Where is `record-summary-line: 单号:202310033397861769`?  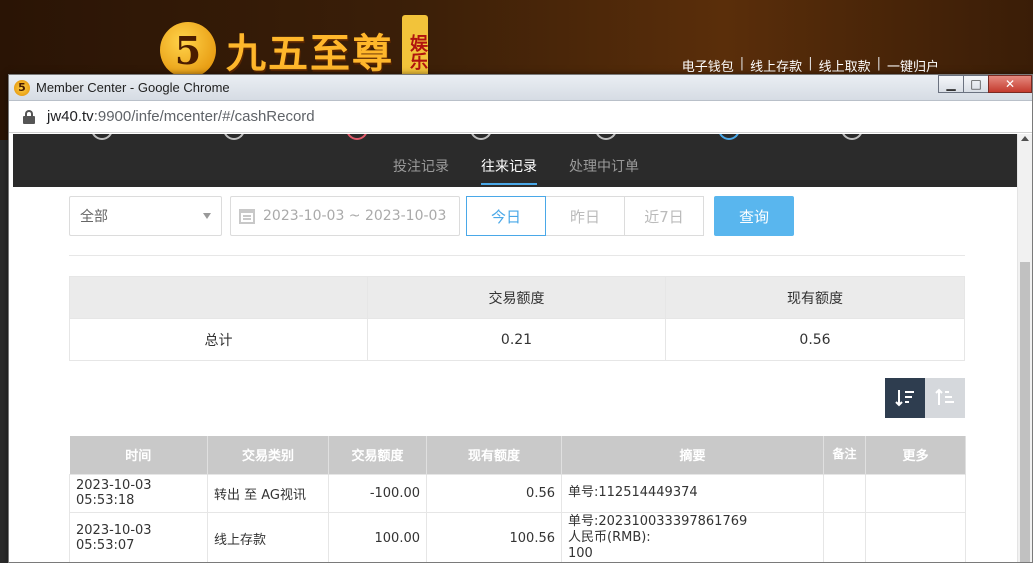
record-summary-line: 单号:202310033397861769 is located at coordinates (658, 521).